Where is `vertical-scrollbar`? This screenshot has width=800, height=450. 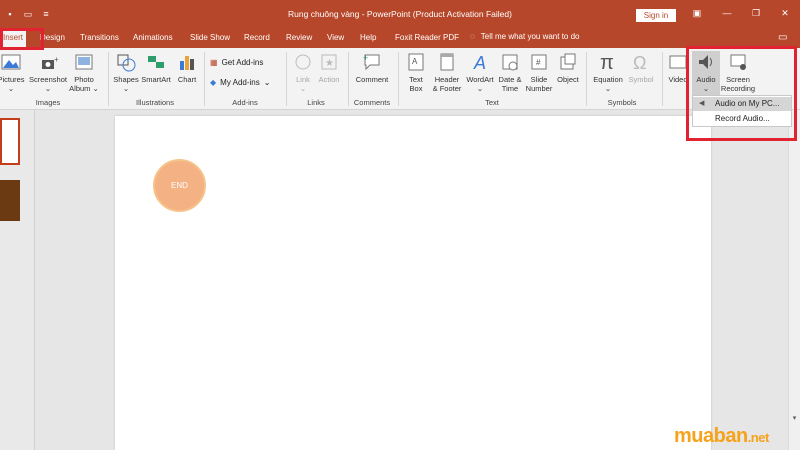
vertical-scrollbar is located at coordinates (794, 280).